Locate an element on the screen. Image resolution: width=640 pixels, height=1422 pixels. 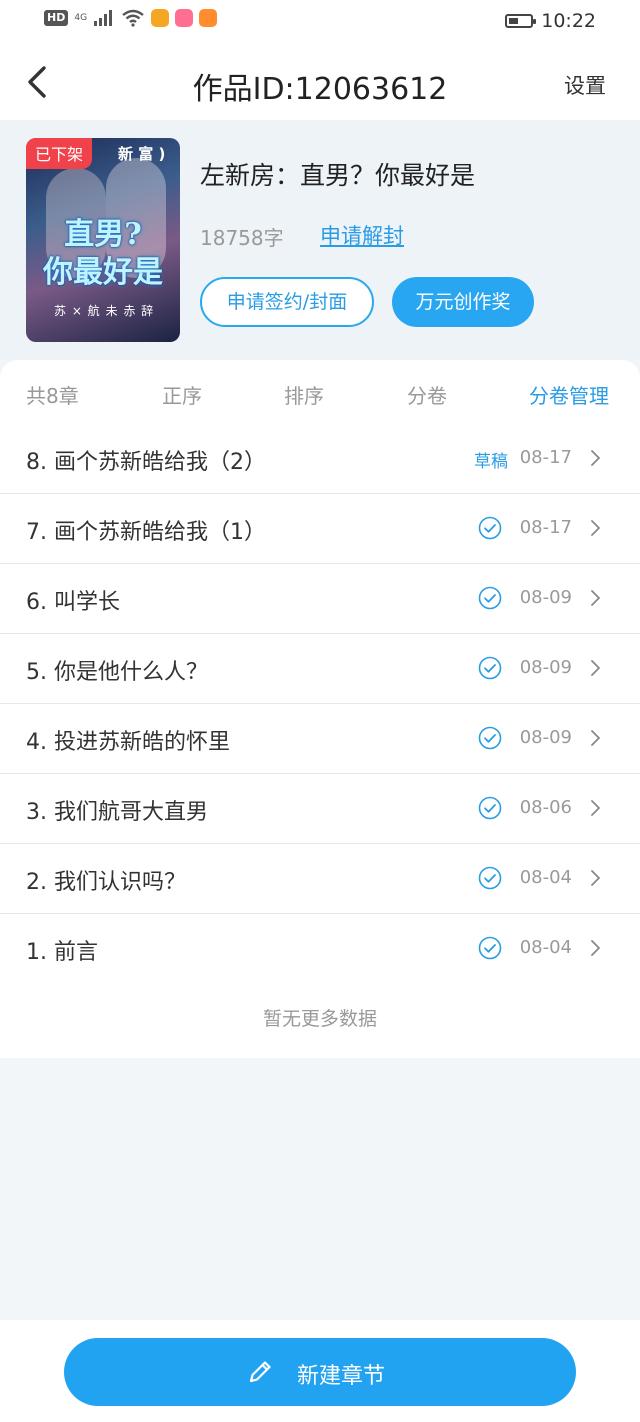
chapter-count: 共8章 is located at coordinates (52, 396).